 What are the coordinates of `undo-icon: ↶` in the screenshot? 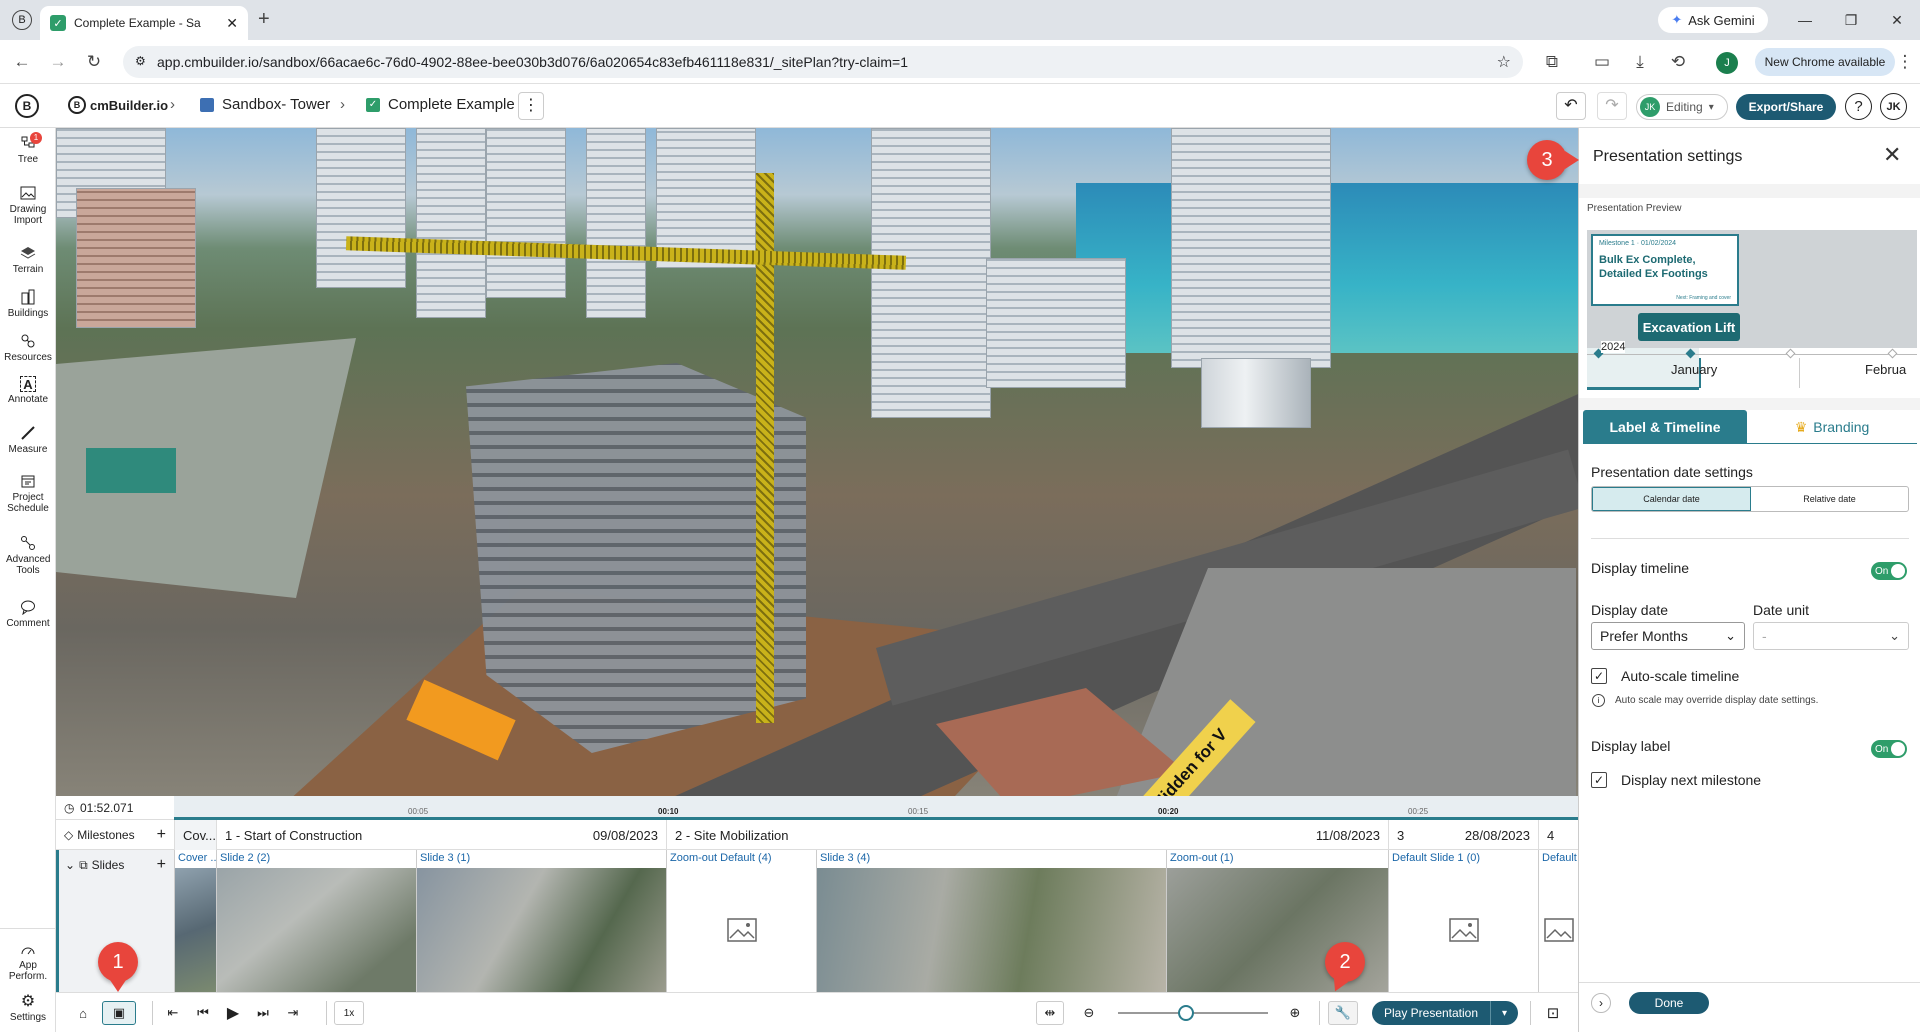 It's located at (1571, 106).